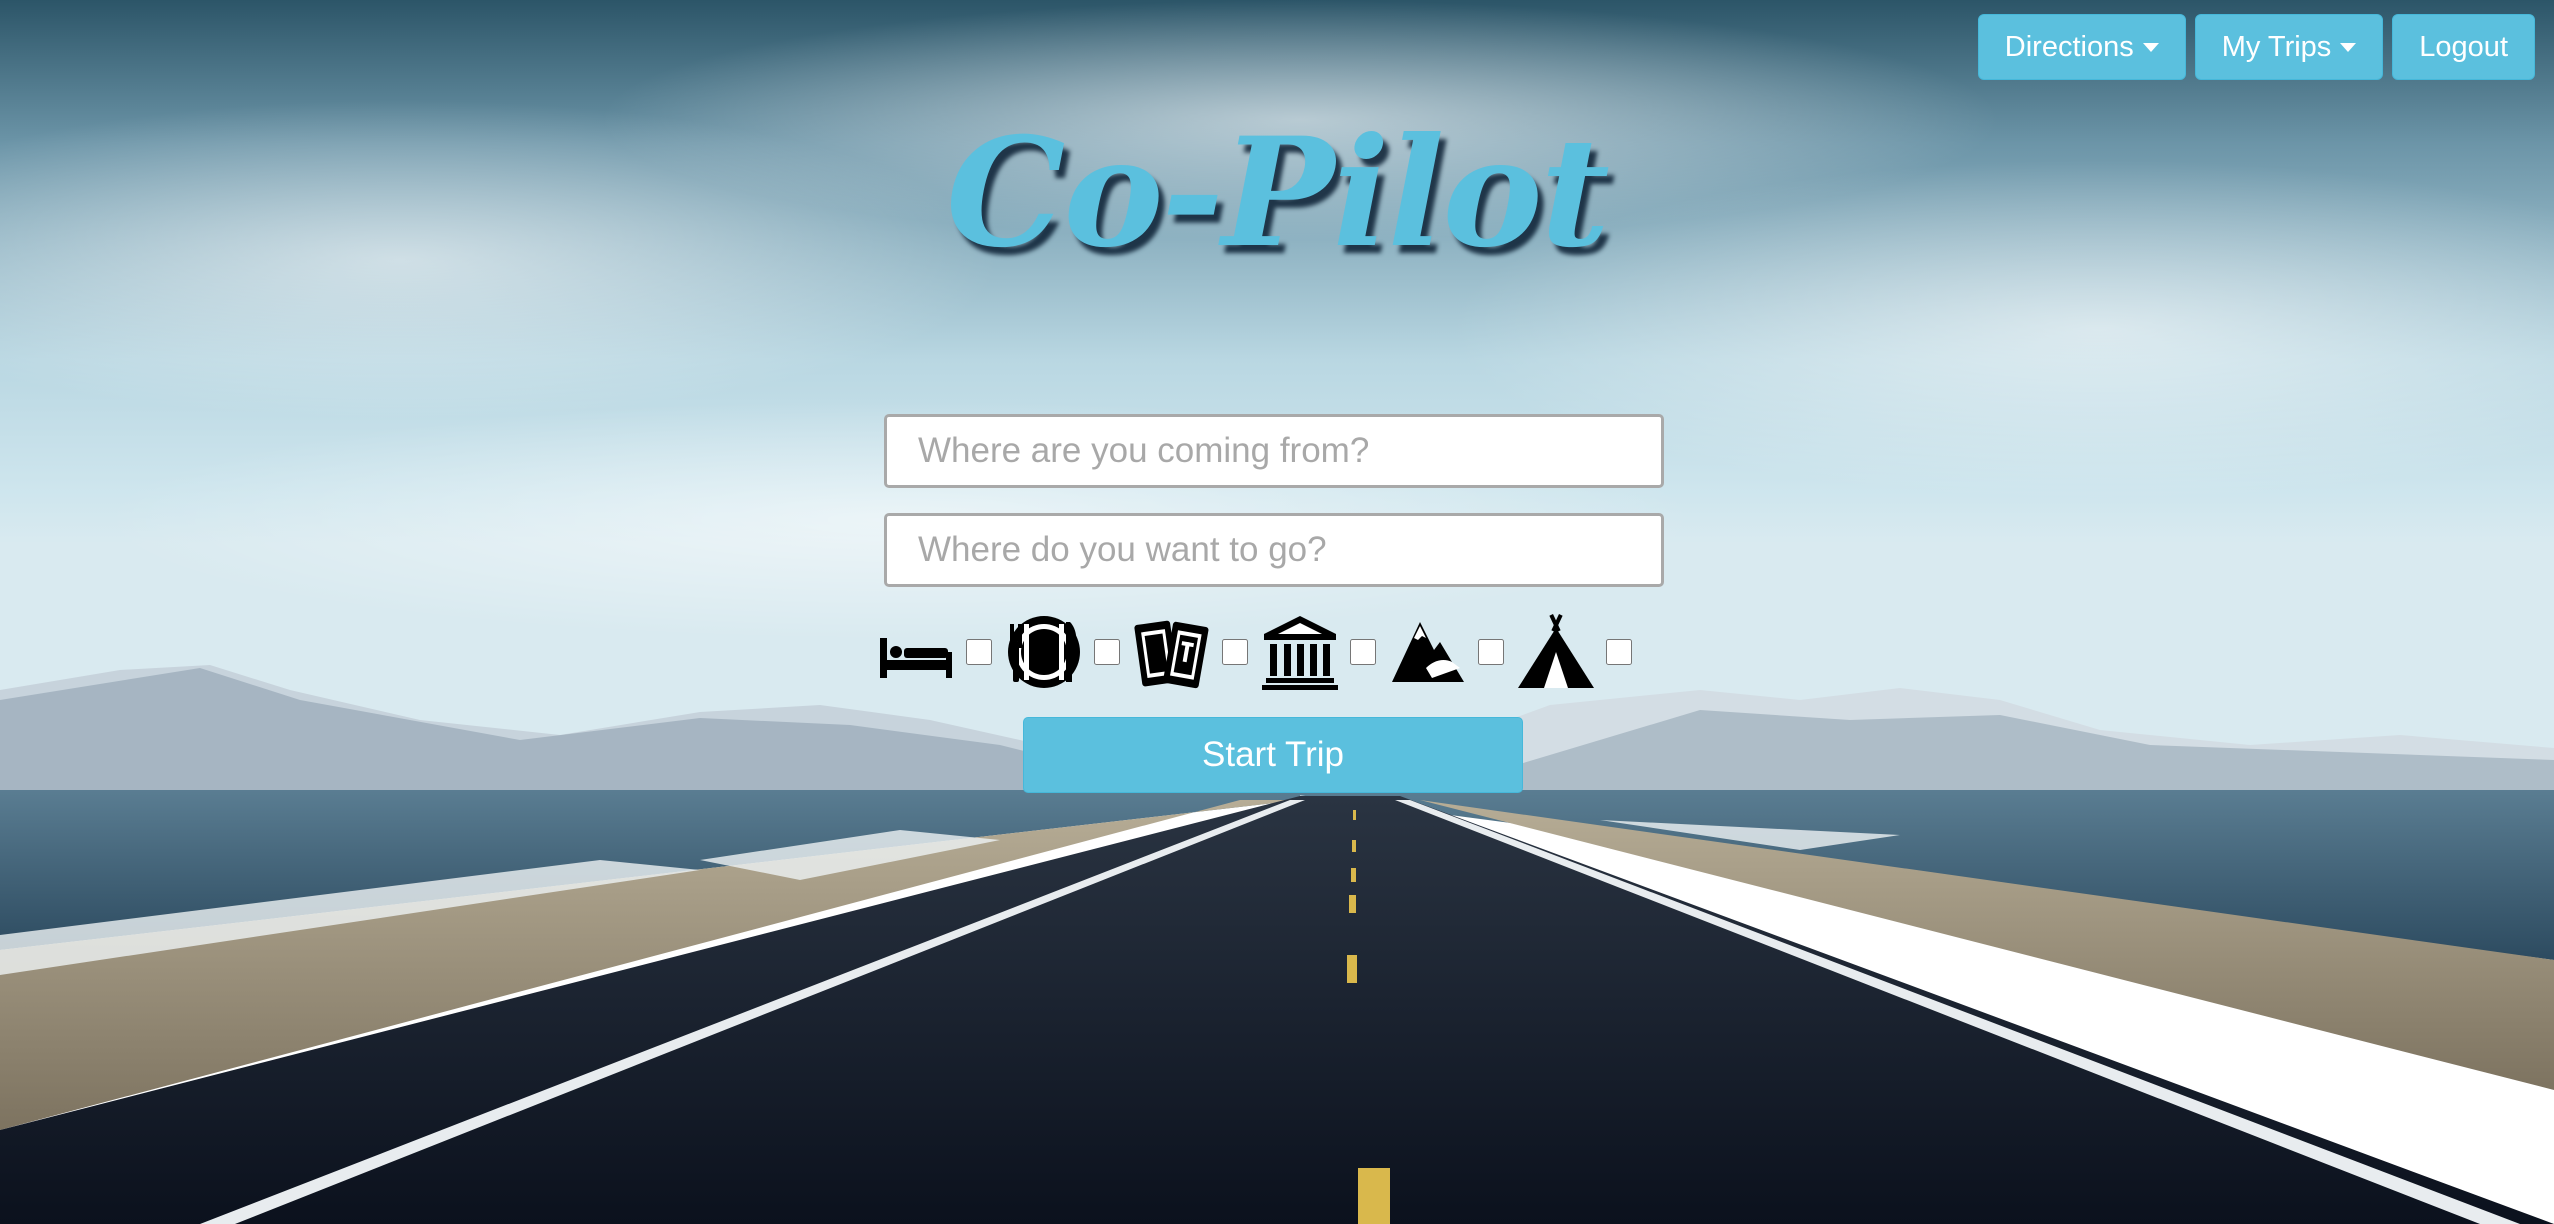  What do you see at coordinates (1172, 652) in the screenshot?
I see `tickets-icon` at bounding box center [1172, 652].